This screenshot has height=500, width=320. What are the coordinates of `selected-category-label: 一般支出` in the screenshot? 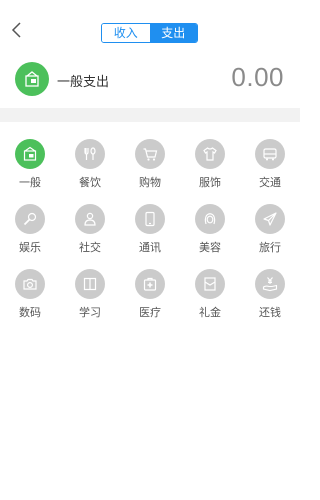 It's located at (83, 82).